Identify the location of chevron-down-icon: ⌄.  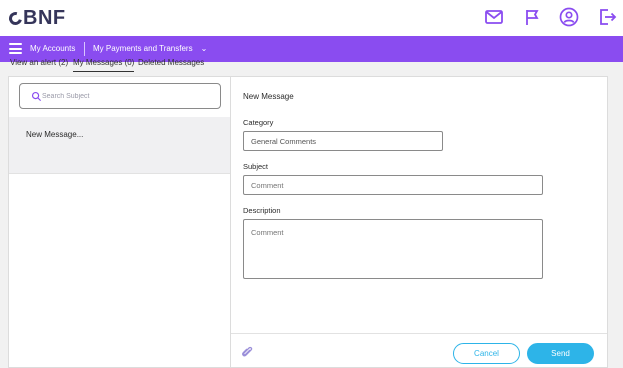
(204, 48).